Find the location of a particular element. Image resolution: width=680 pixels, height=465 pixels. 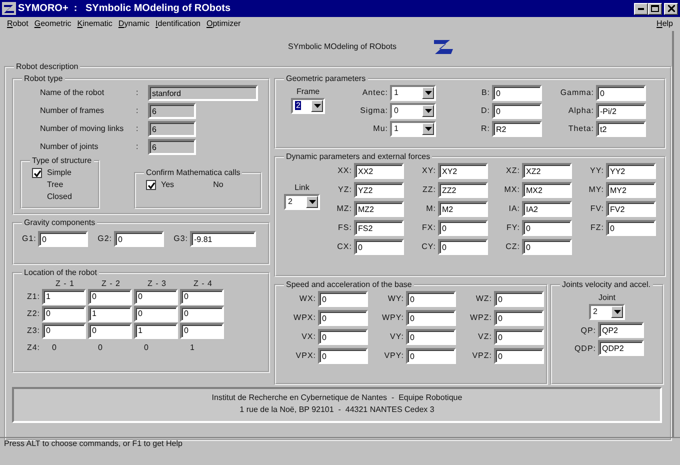

option-label: Yes is located at coordinates (167, 185).